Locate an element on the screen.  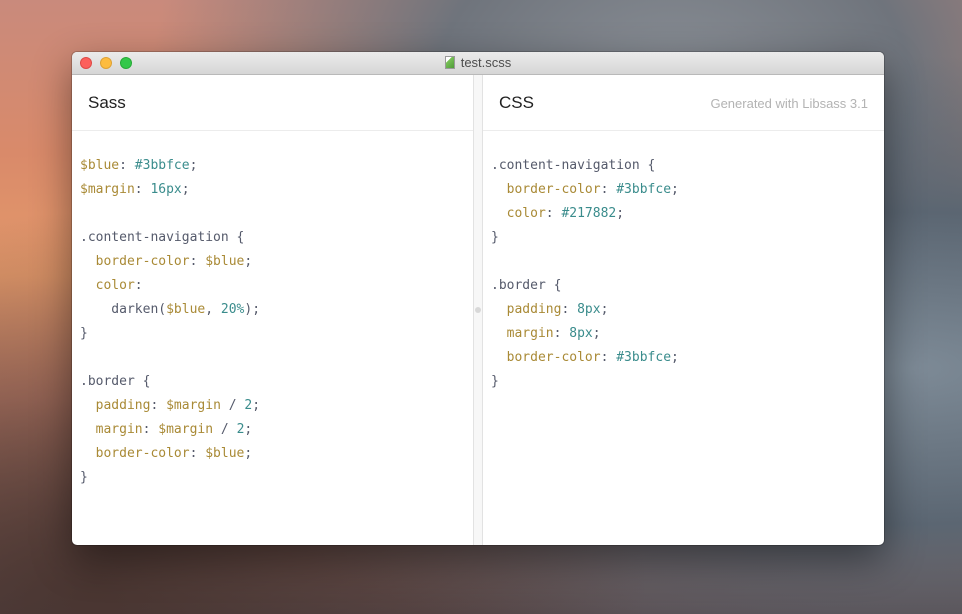
sass-pane-title: Sass is located at coordinates (107, 102).